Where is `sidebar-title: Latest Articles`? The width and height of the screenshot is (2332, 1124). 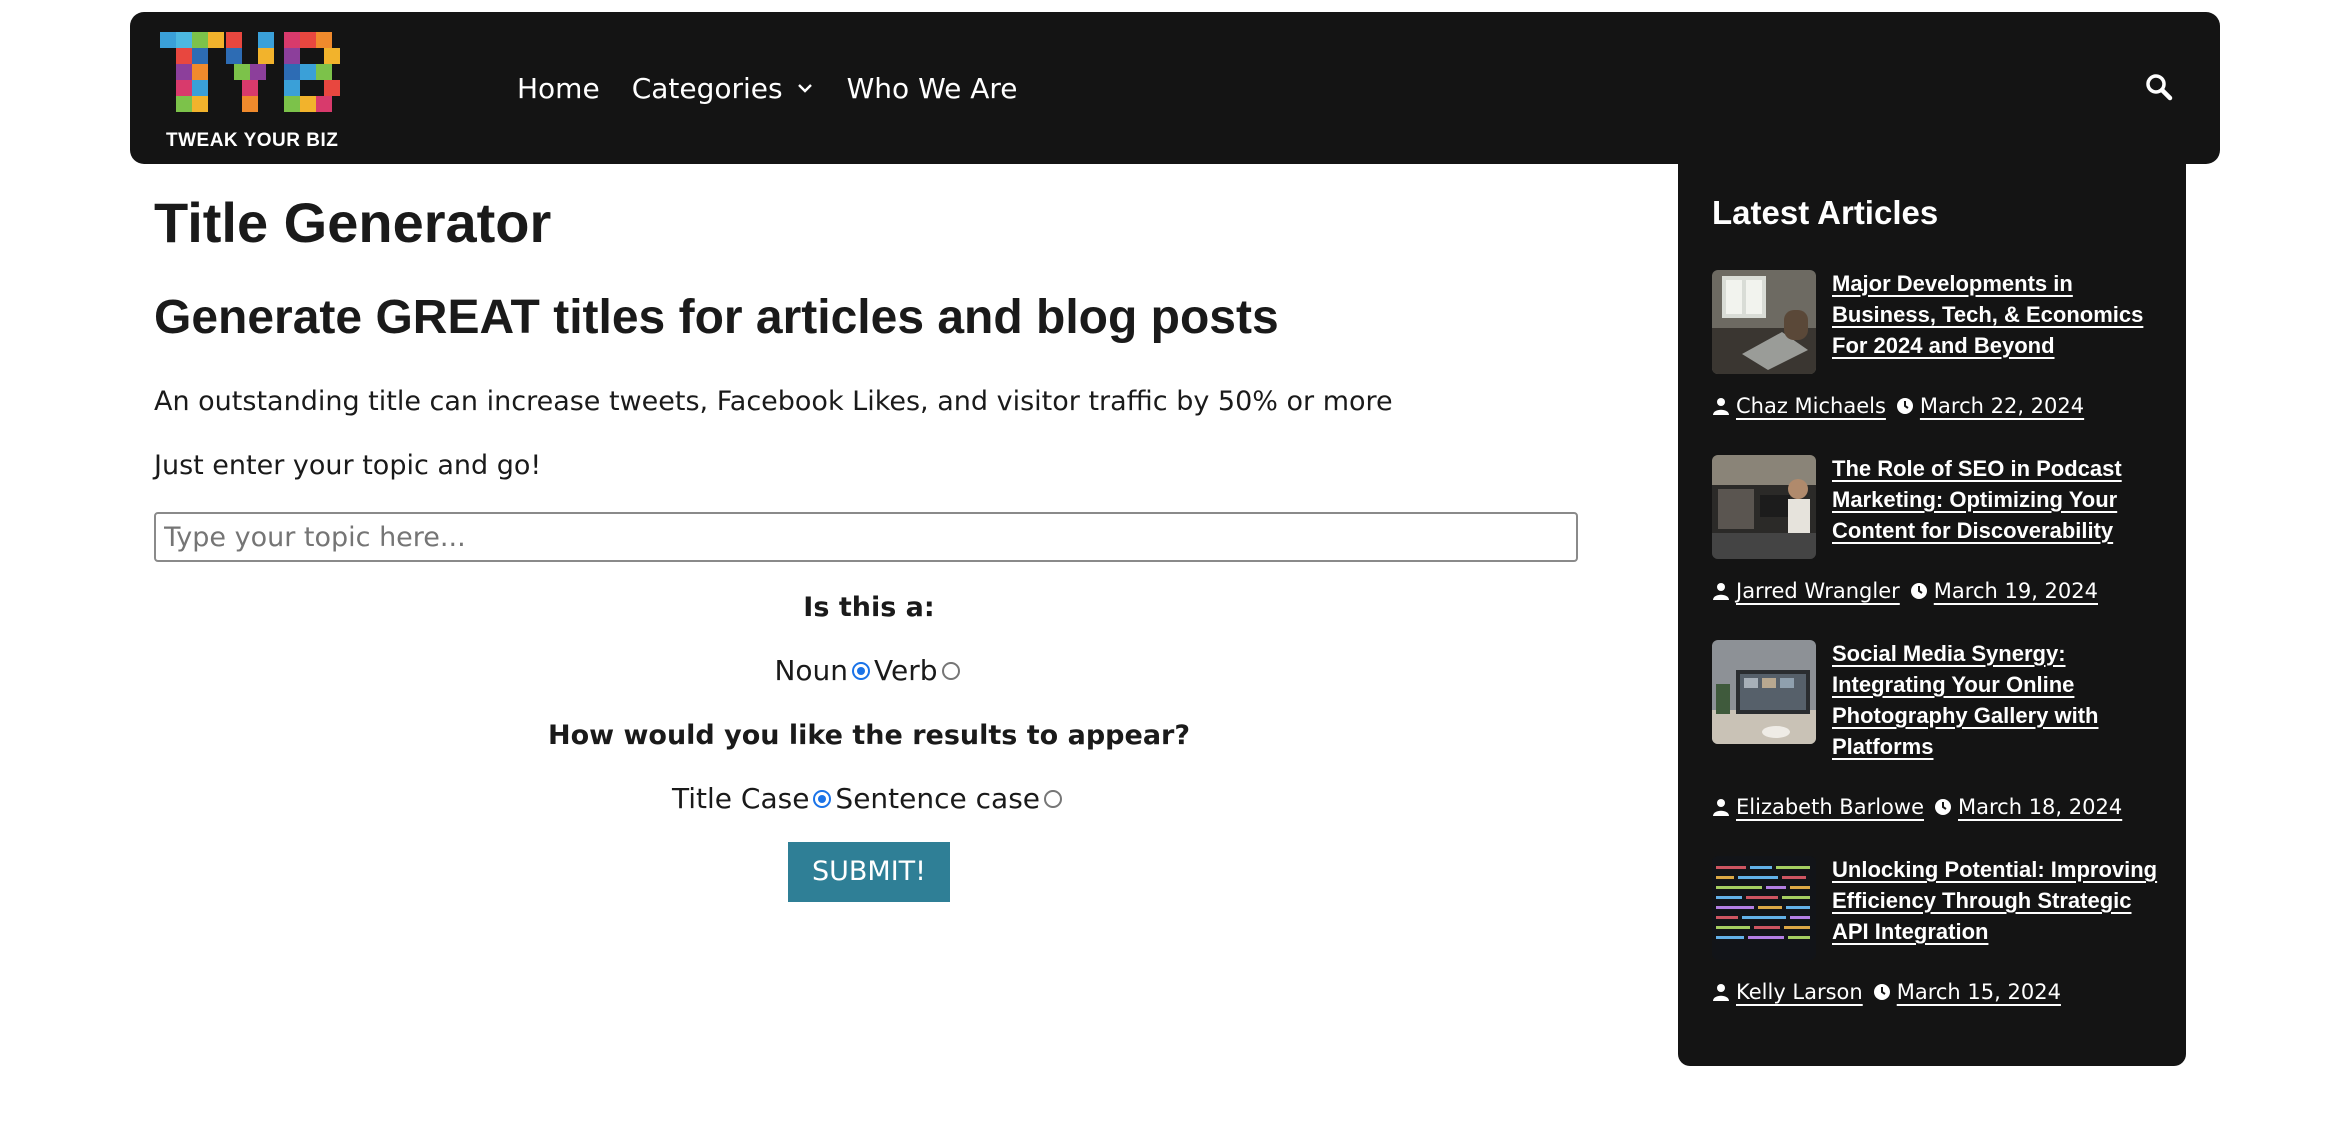
sidebar-title: Latest Articles is located at coordinates (1825, 212).